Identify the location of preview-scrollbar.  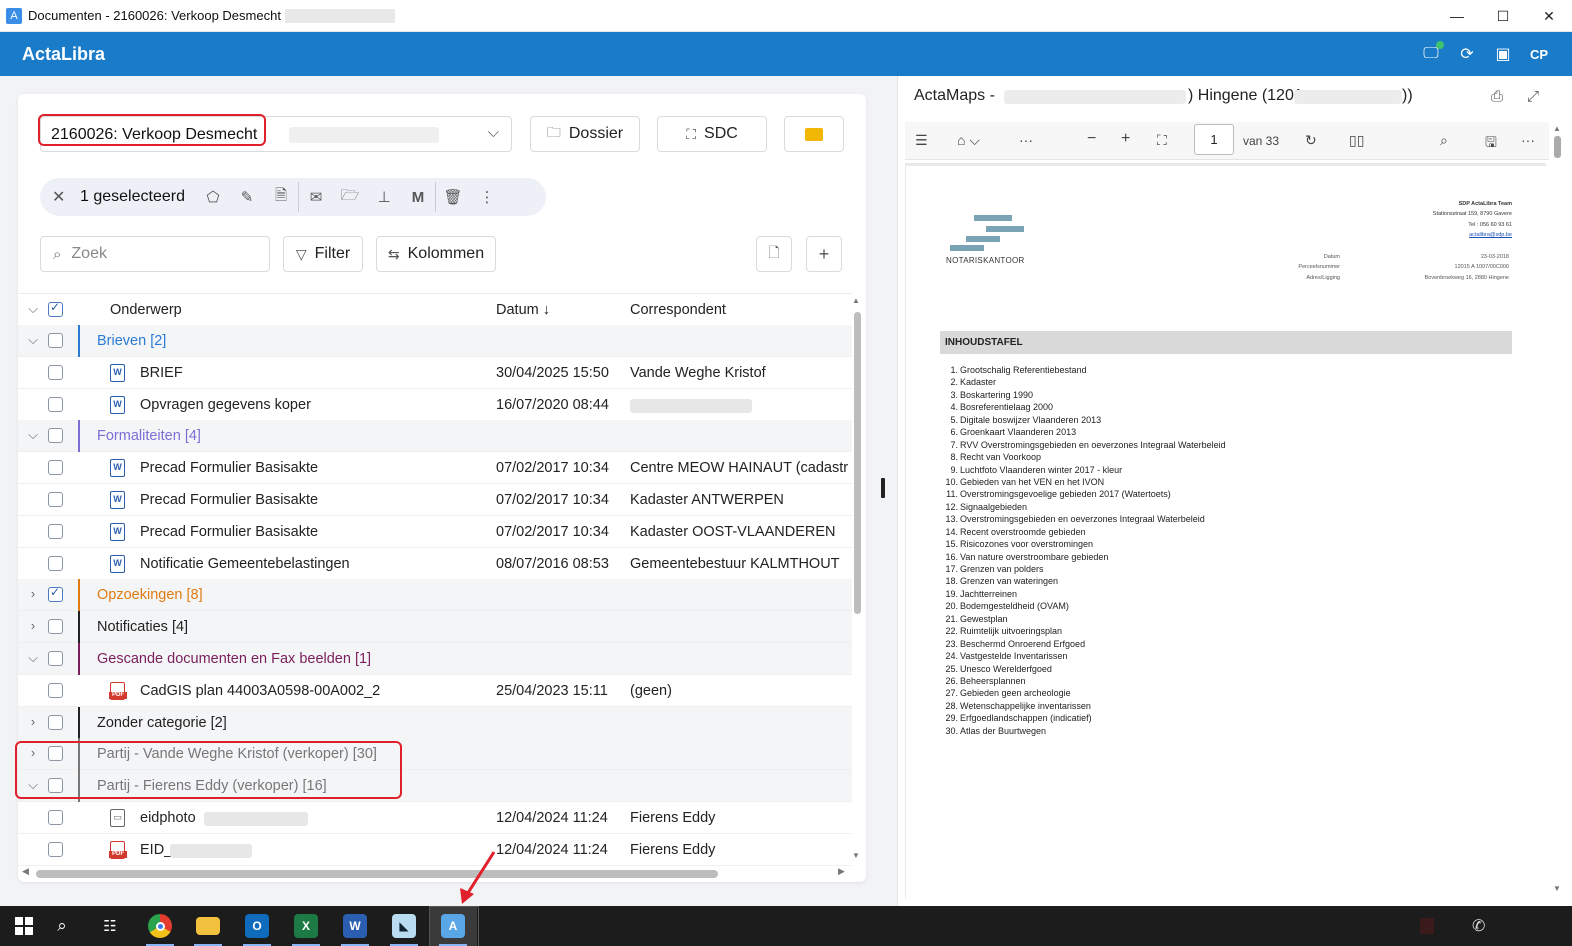
(1557, 147).